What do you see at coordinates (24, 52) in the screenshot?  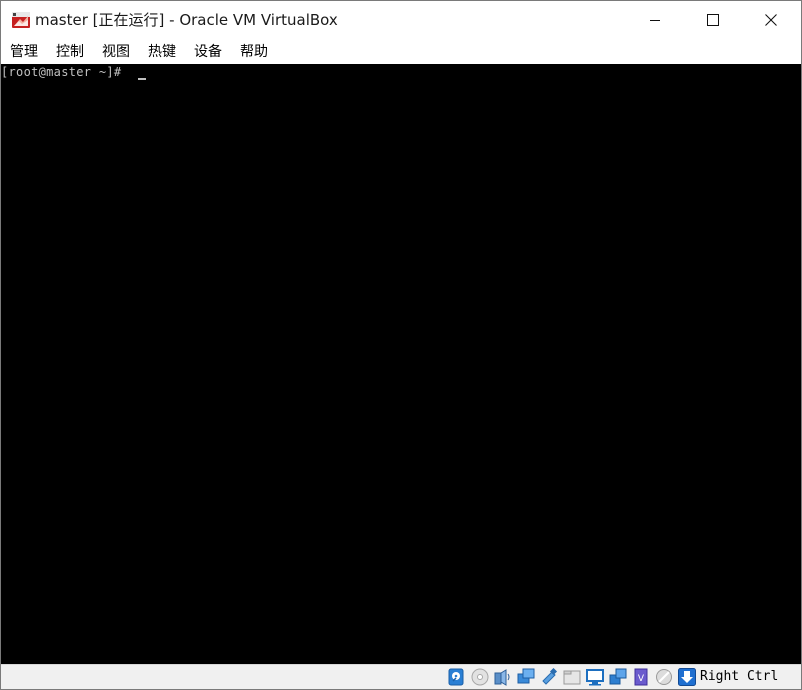 I see `menu-item-manage: 管理` at bounding box center [24, 52].